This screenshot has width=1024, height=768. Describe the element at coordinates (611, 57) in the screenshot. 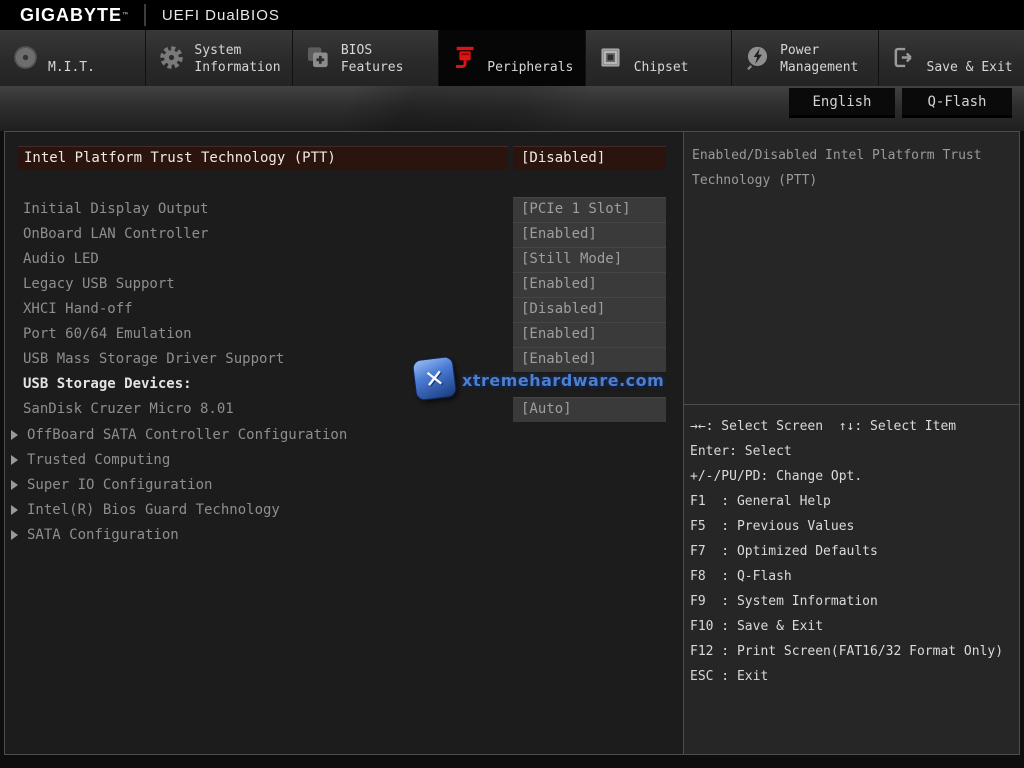

I see `chipset-icon` at that location.